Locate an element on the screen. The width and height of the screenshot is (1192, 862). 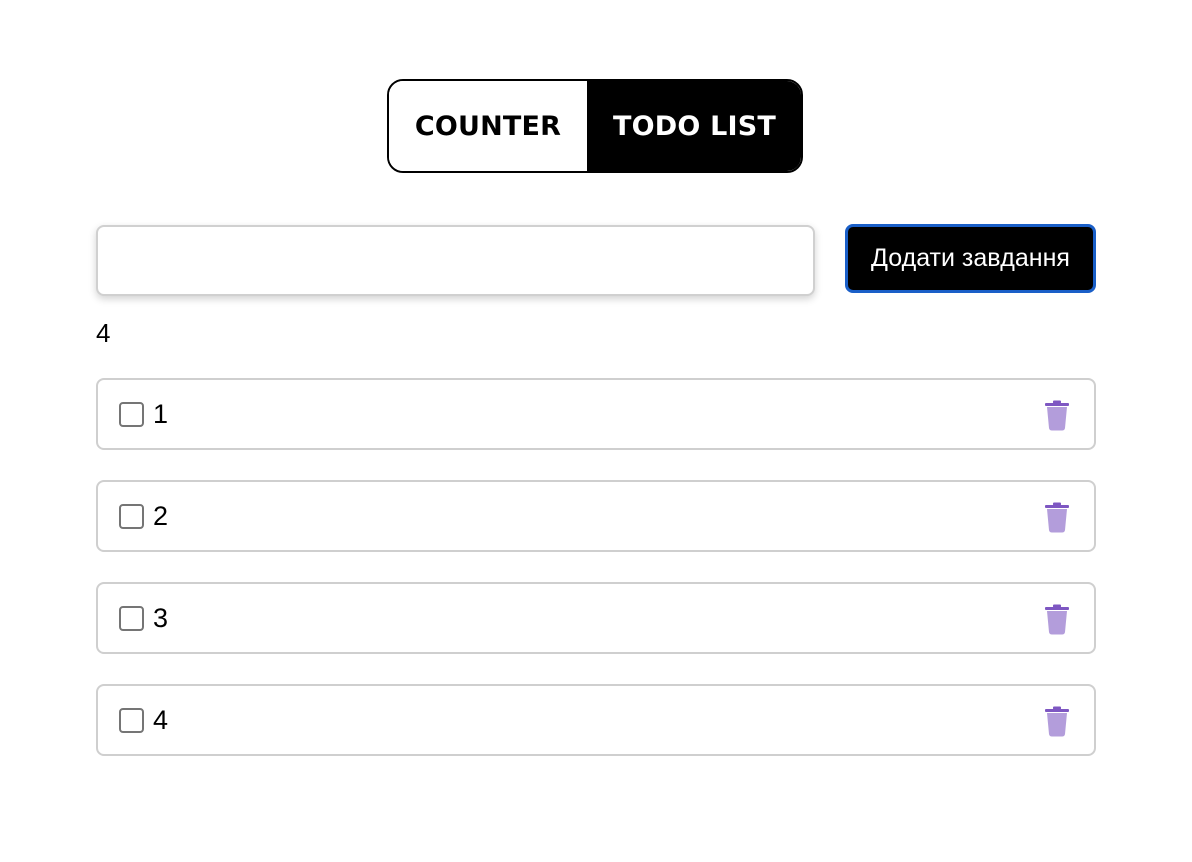
todo-item: 3 is located at coordinates (596, 618).